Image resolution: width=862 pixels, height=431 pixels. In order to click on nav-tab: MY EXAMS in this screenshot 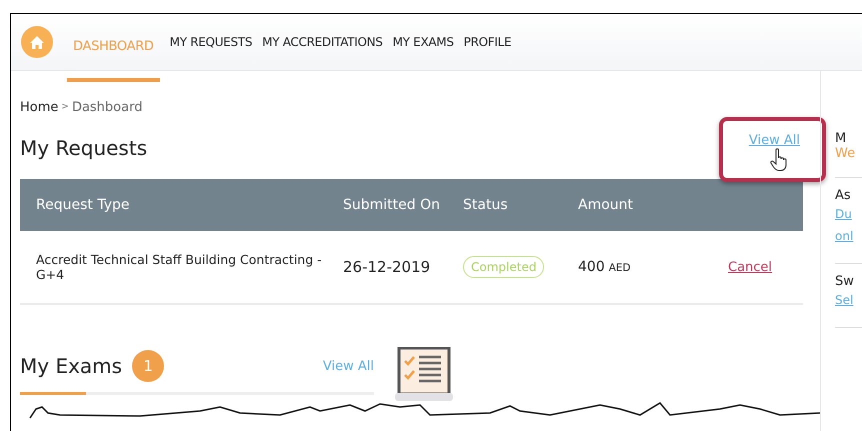, I will do `click(423, 42)`.